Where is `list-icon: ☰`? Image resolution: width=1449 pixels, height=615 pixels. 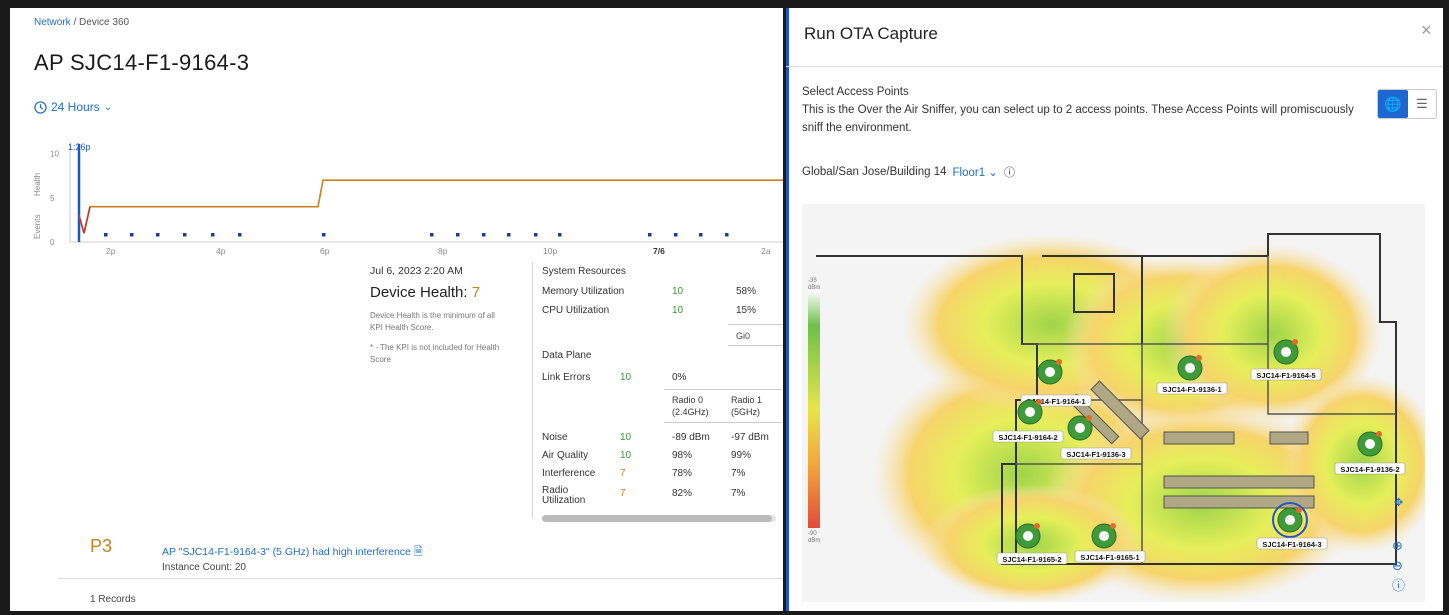
list-icon: ☰ is located at coordinates (1422, 104).